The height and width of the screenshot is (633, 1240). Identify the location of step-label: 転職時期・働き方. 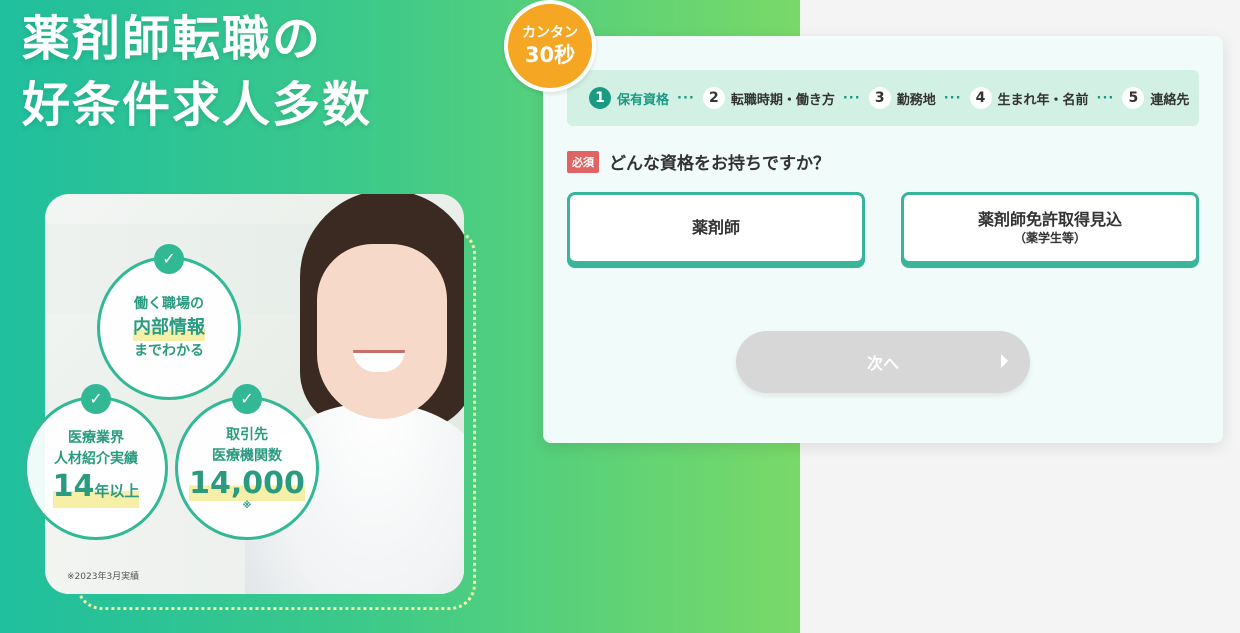
(782, 100).